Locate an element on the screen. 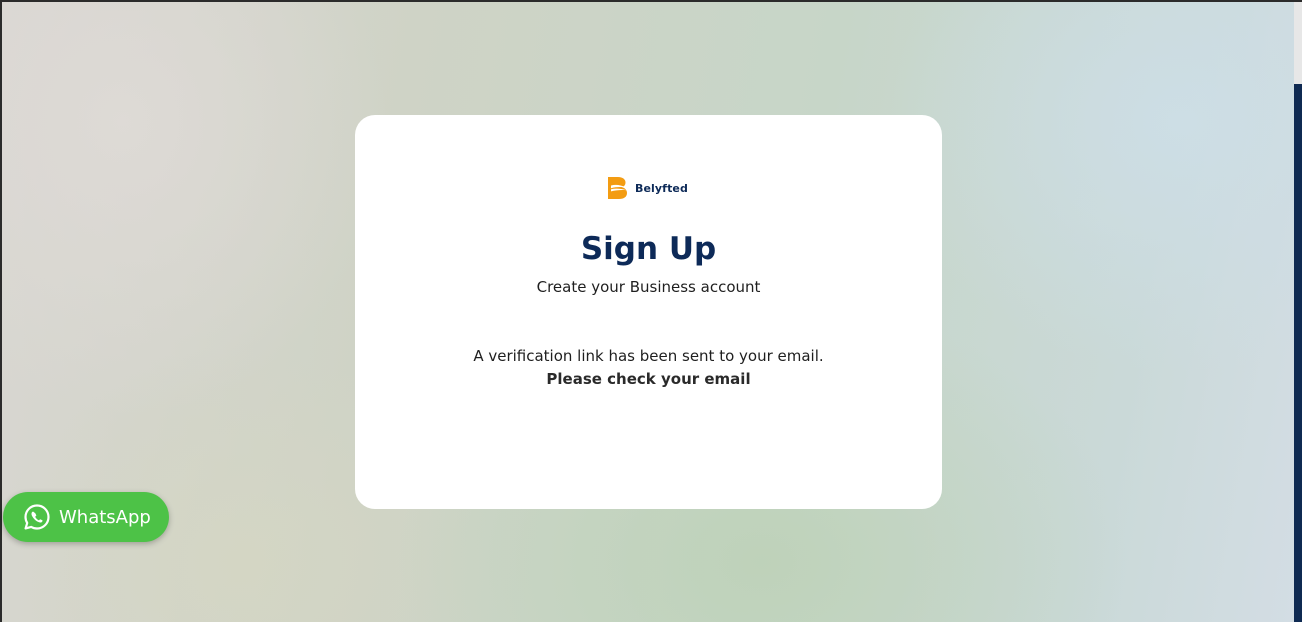  brand-logo: Belyfted is located at coordinates (647, 188).